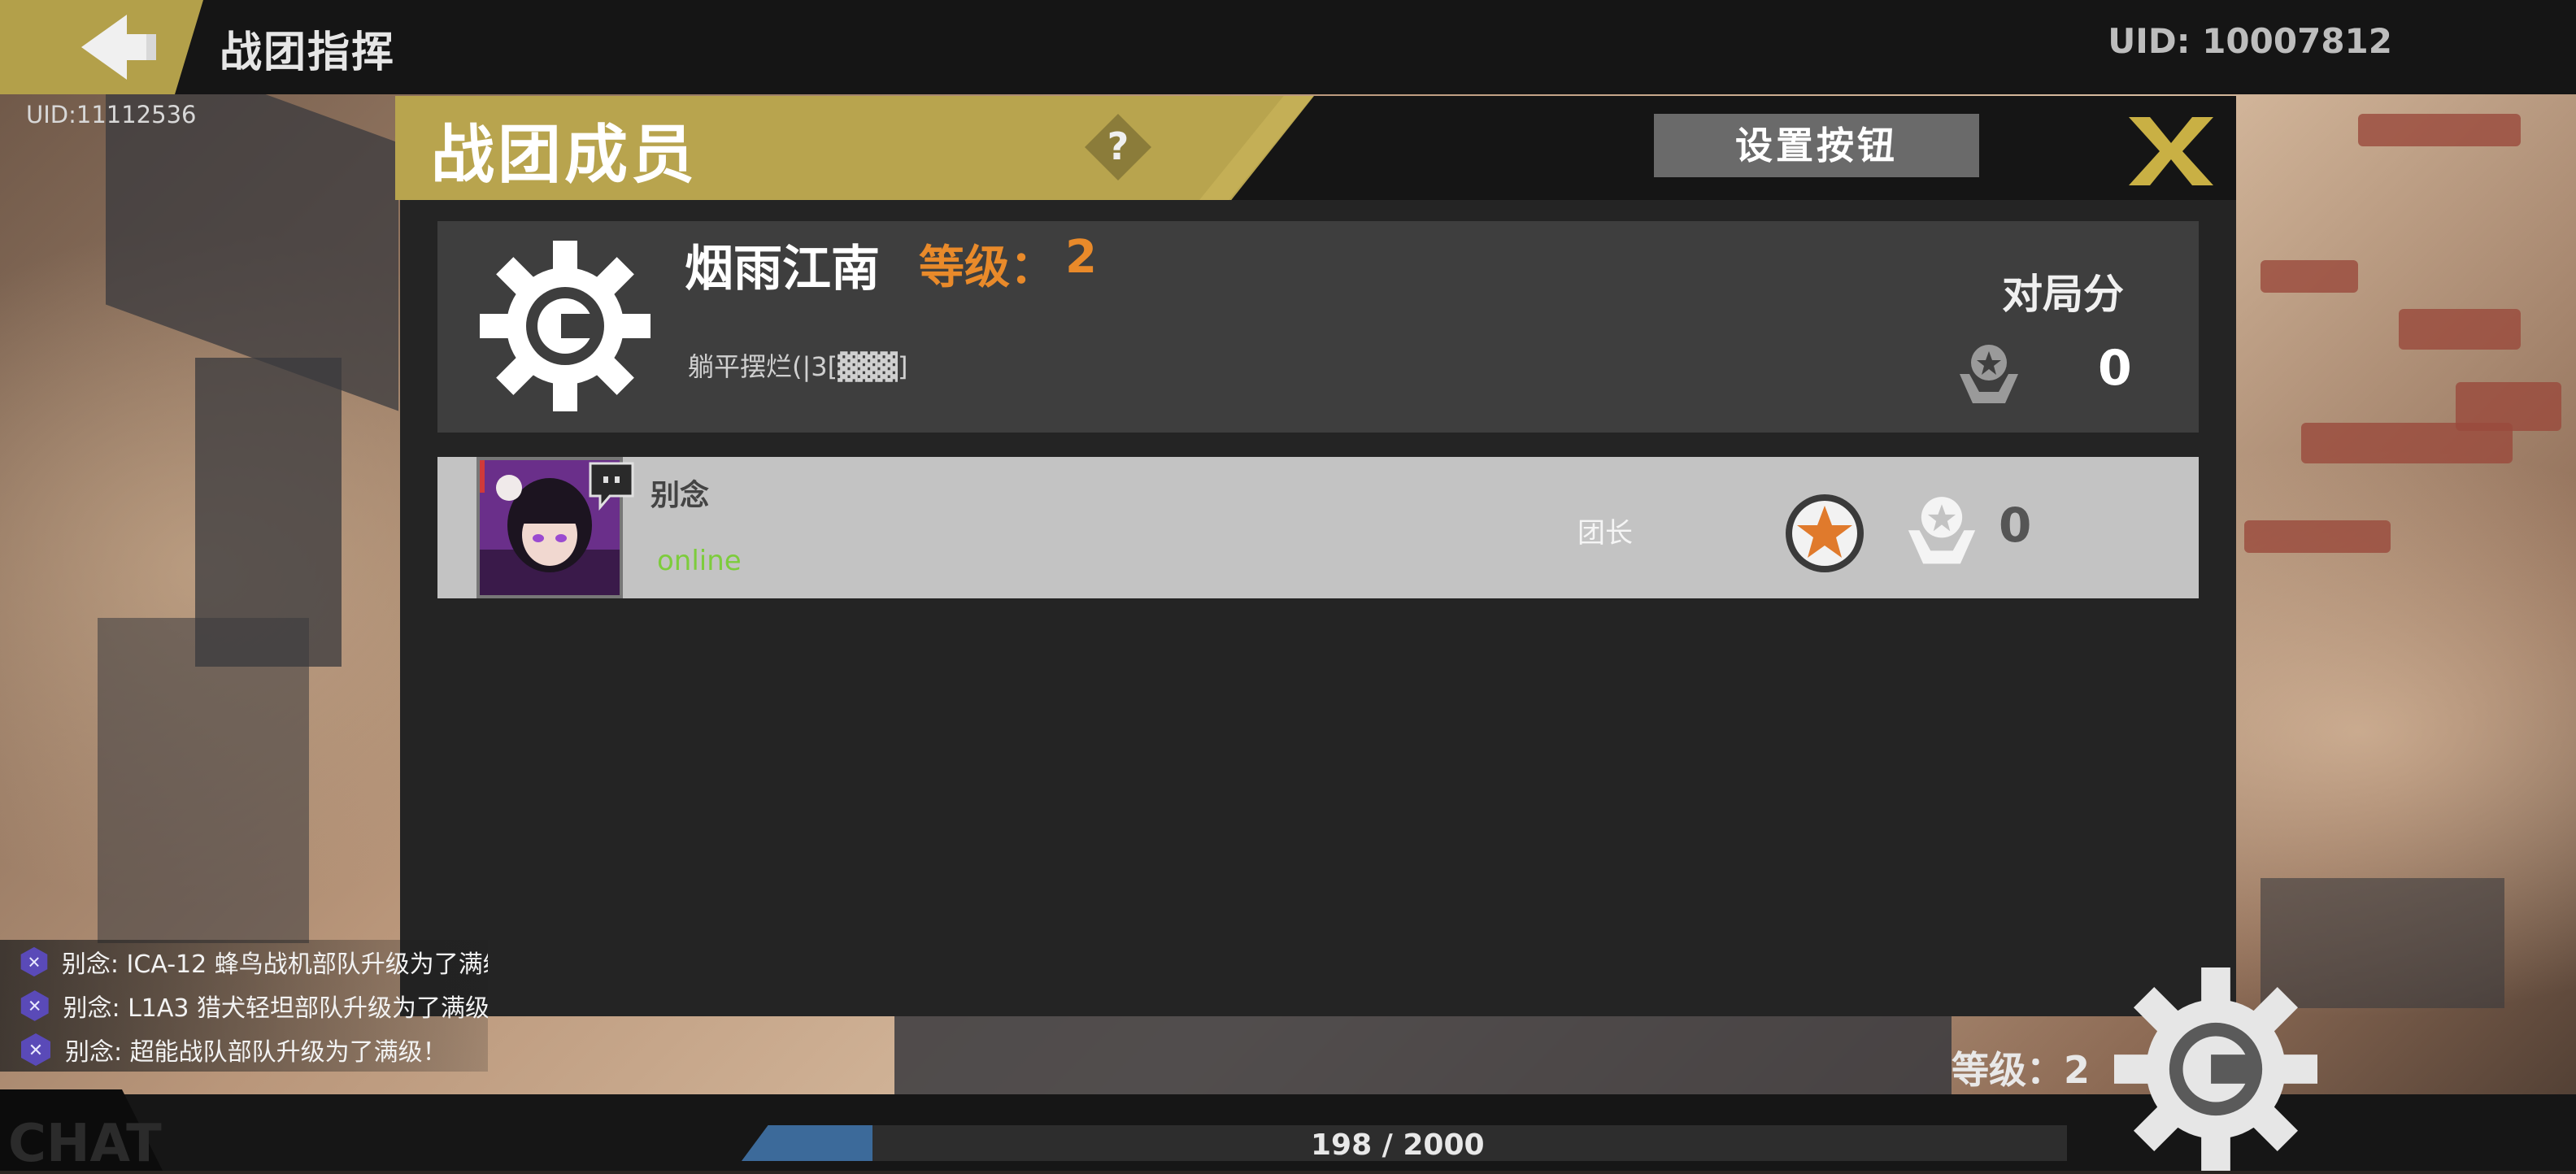 This screenshot has height=1174, width=2576. I want to click on chat-message: 别念: ICA-12 蜂鸟战机部队升级为了满级！, so click(274, 965).